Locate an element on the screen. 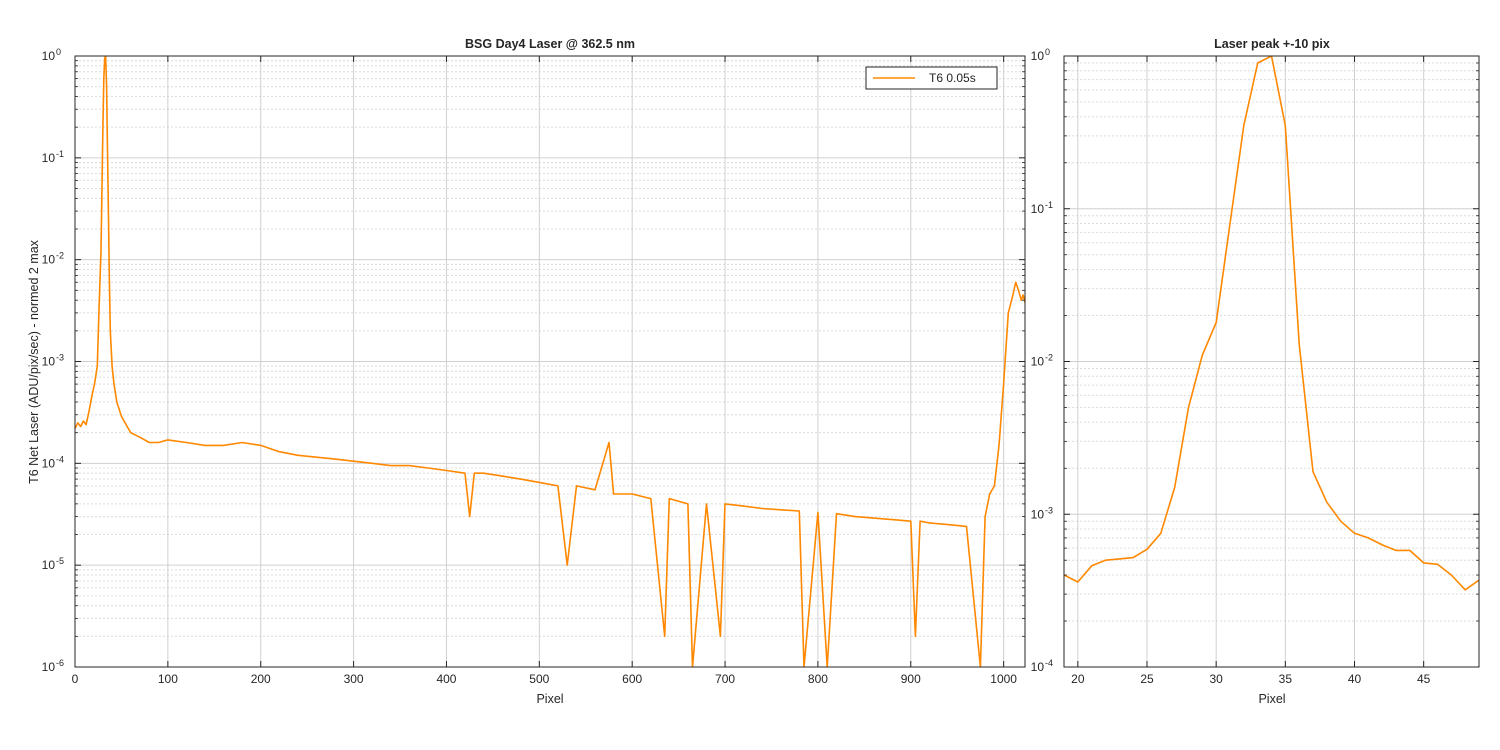 This screenshot has height=750, width=1500. main-x-tick-label: 100 is located at coordinates (168, 679).